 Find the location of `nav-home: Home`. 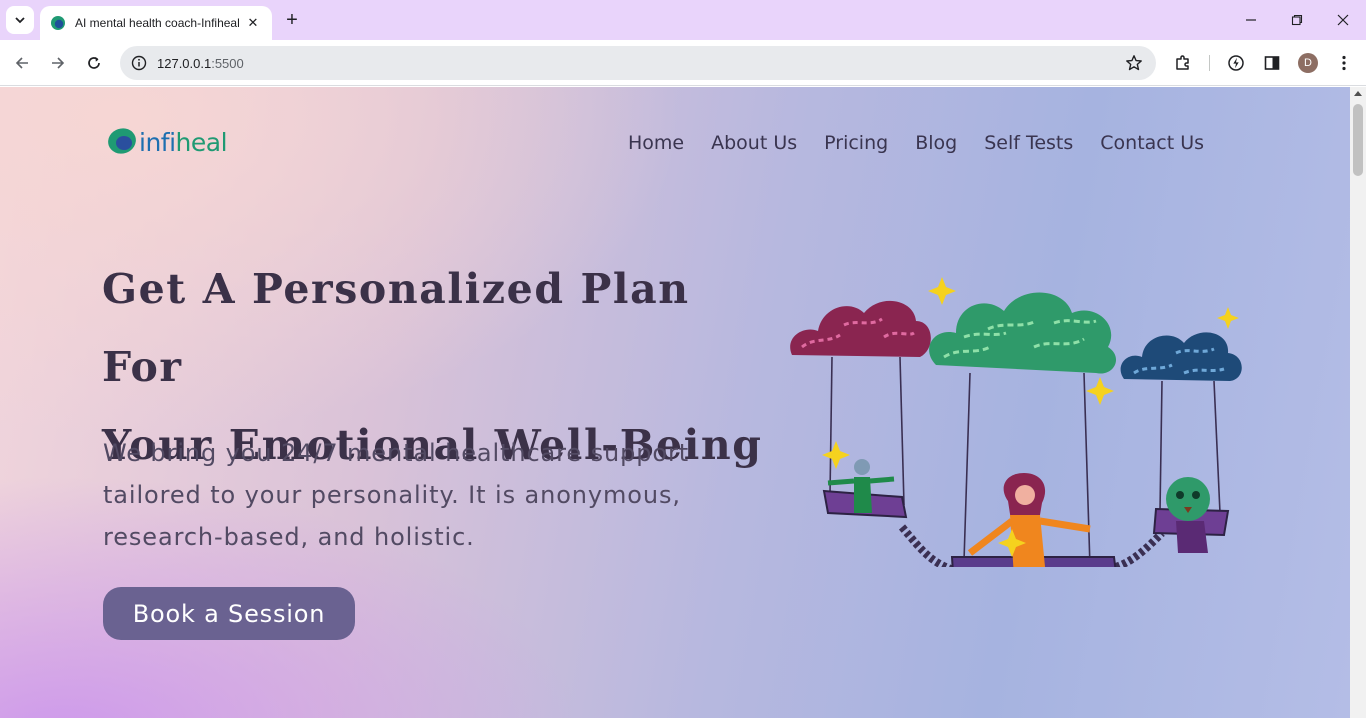

nav-home: Home is located at coordinates (656, 143).